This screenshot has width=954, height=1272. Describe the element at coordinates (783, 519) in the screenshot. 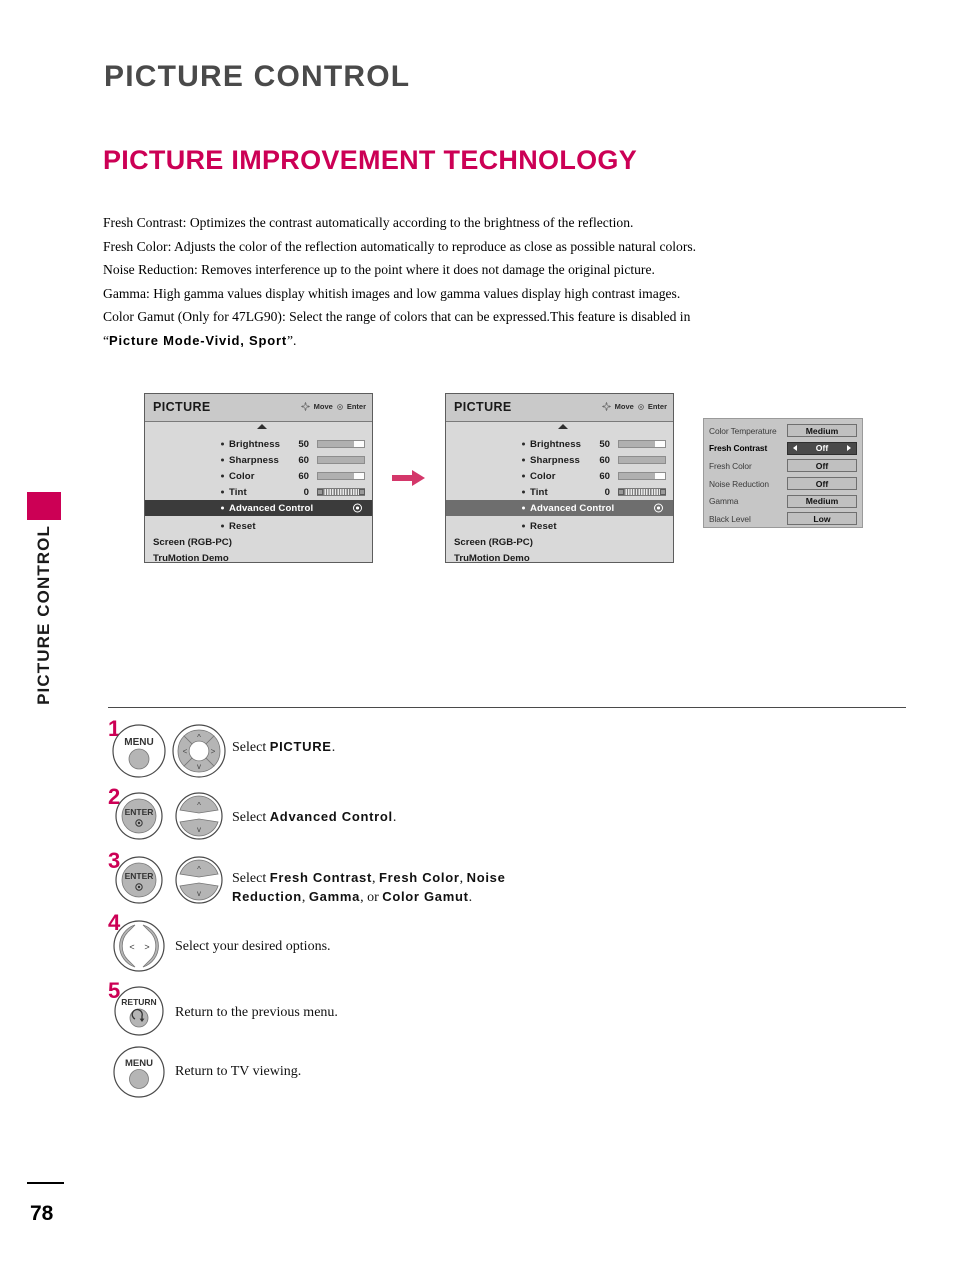

I see `setting-row-black-level: Black Level Low` at that location.